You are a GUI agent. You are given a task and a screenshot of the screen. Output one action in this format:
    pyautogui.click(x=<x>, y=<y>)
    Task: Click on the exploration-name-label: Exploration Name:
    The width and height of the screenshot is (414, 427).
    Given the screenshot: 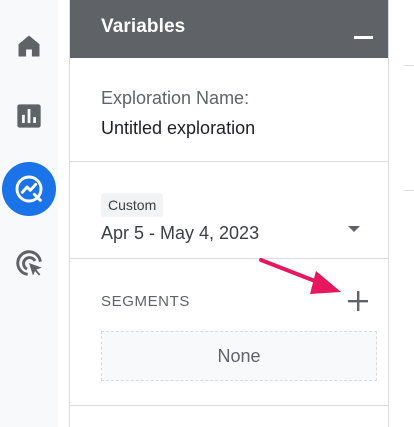 What is the action you would take?
    pyautogui.click(x=175, y=98)
    